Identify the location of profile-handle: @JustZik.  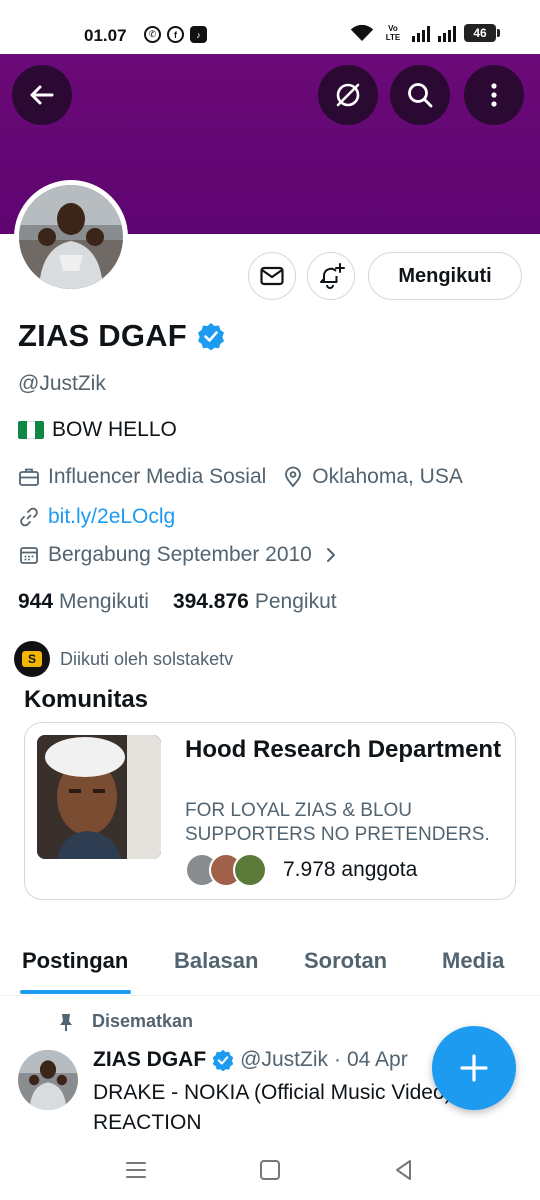
(62, 383).